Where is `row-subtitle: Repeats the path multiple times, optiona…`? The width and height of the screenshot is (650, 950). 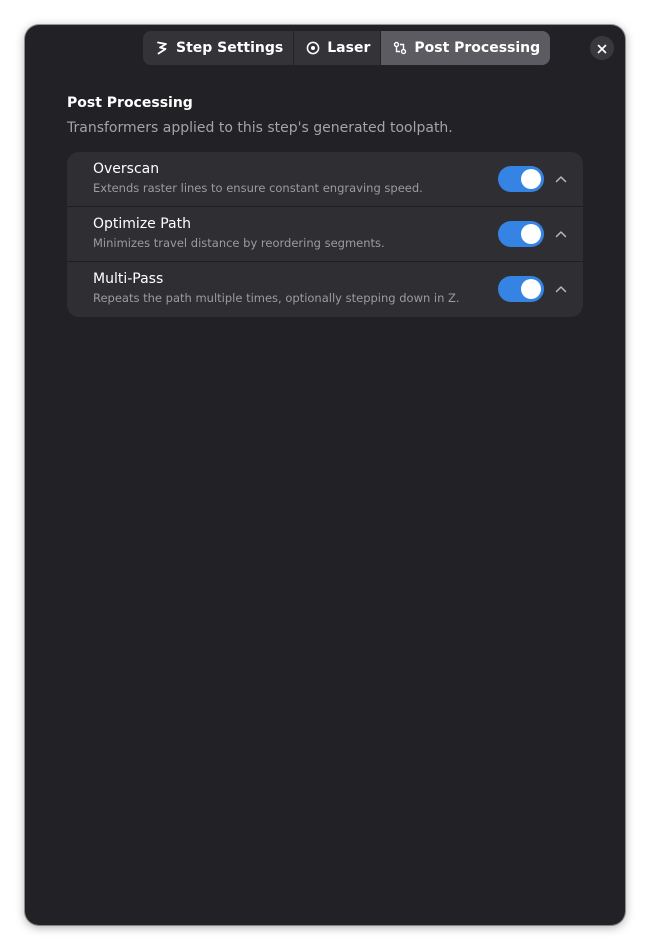
row-subtitle: Repeats the path multiple times, optiona… is located at coordinates (276, 298).